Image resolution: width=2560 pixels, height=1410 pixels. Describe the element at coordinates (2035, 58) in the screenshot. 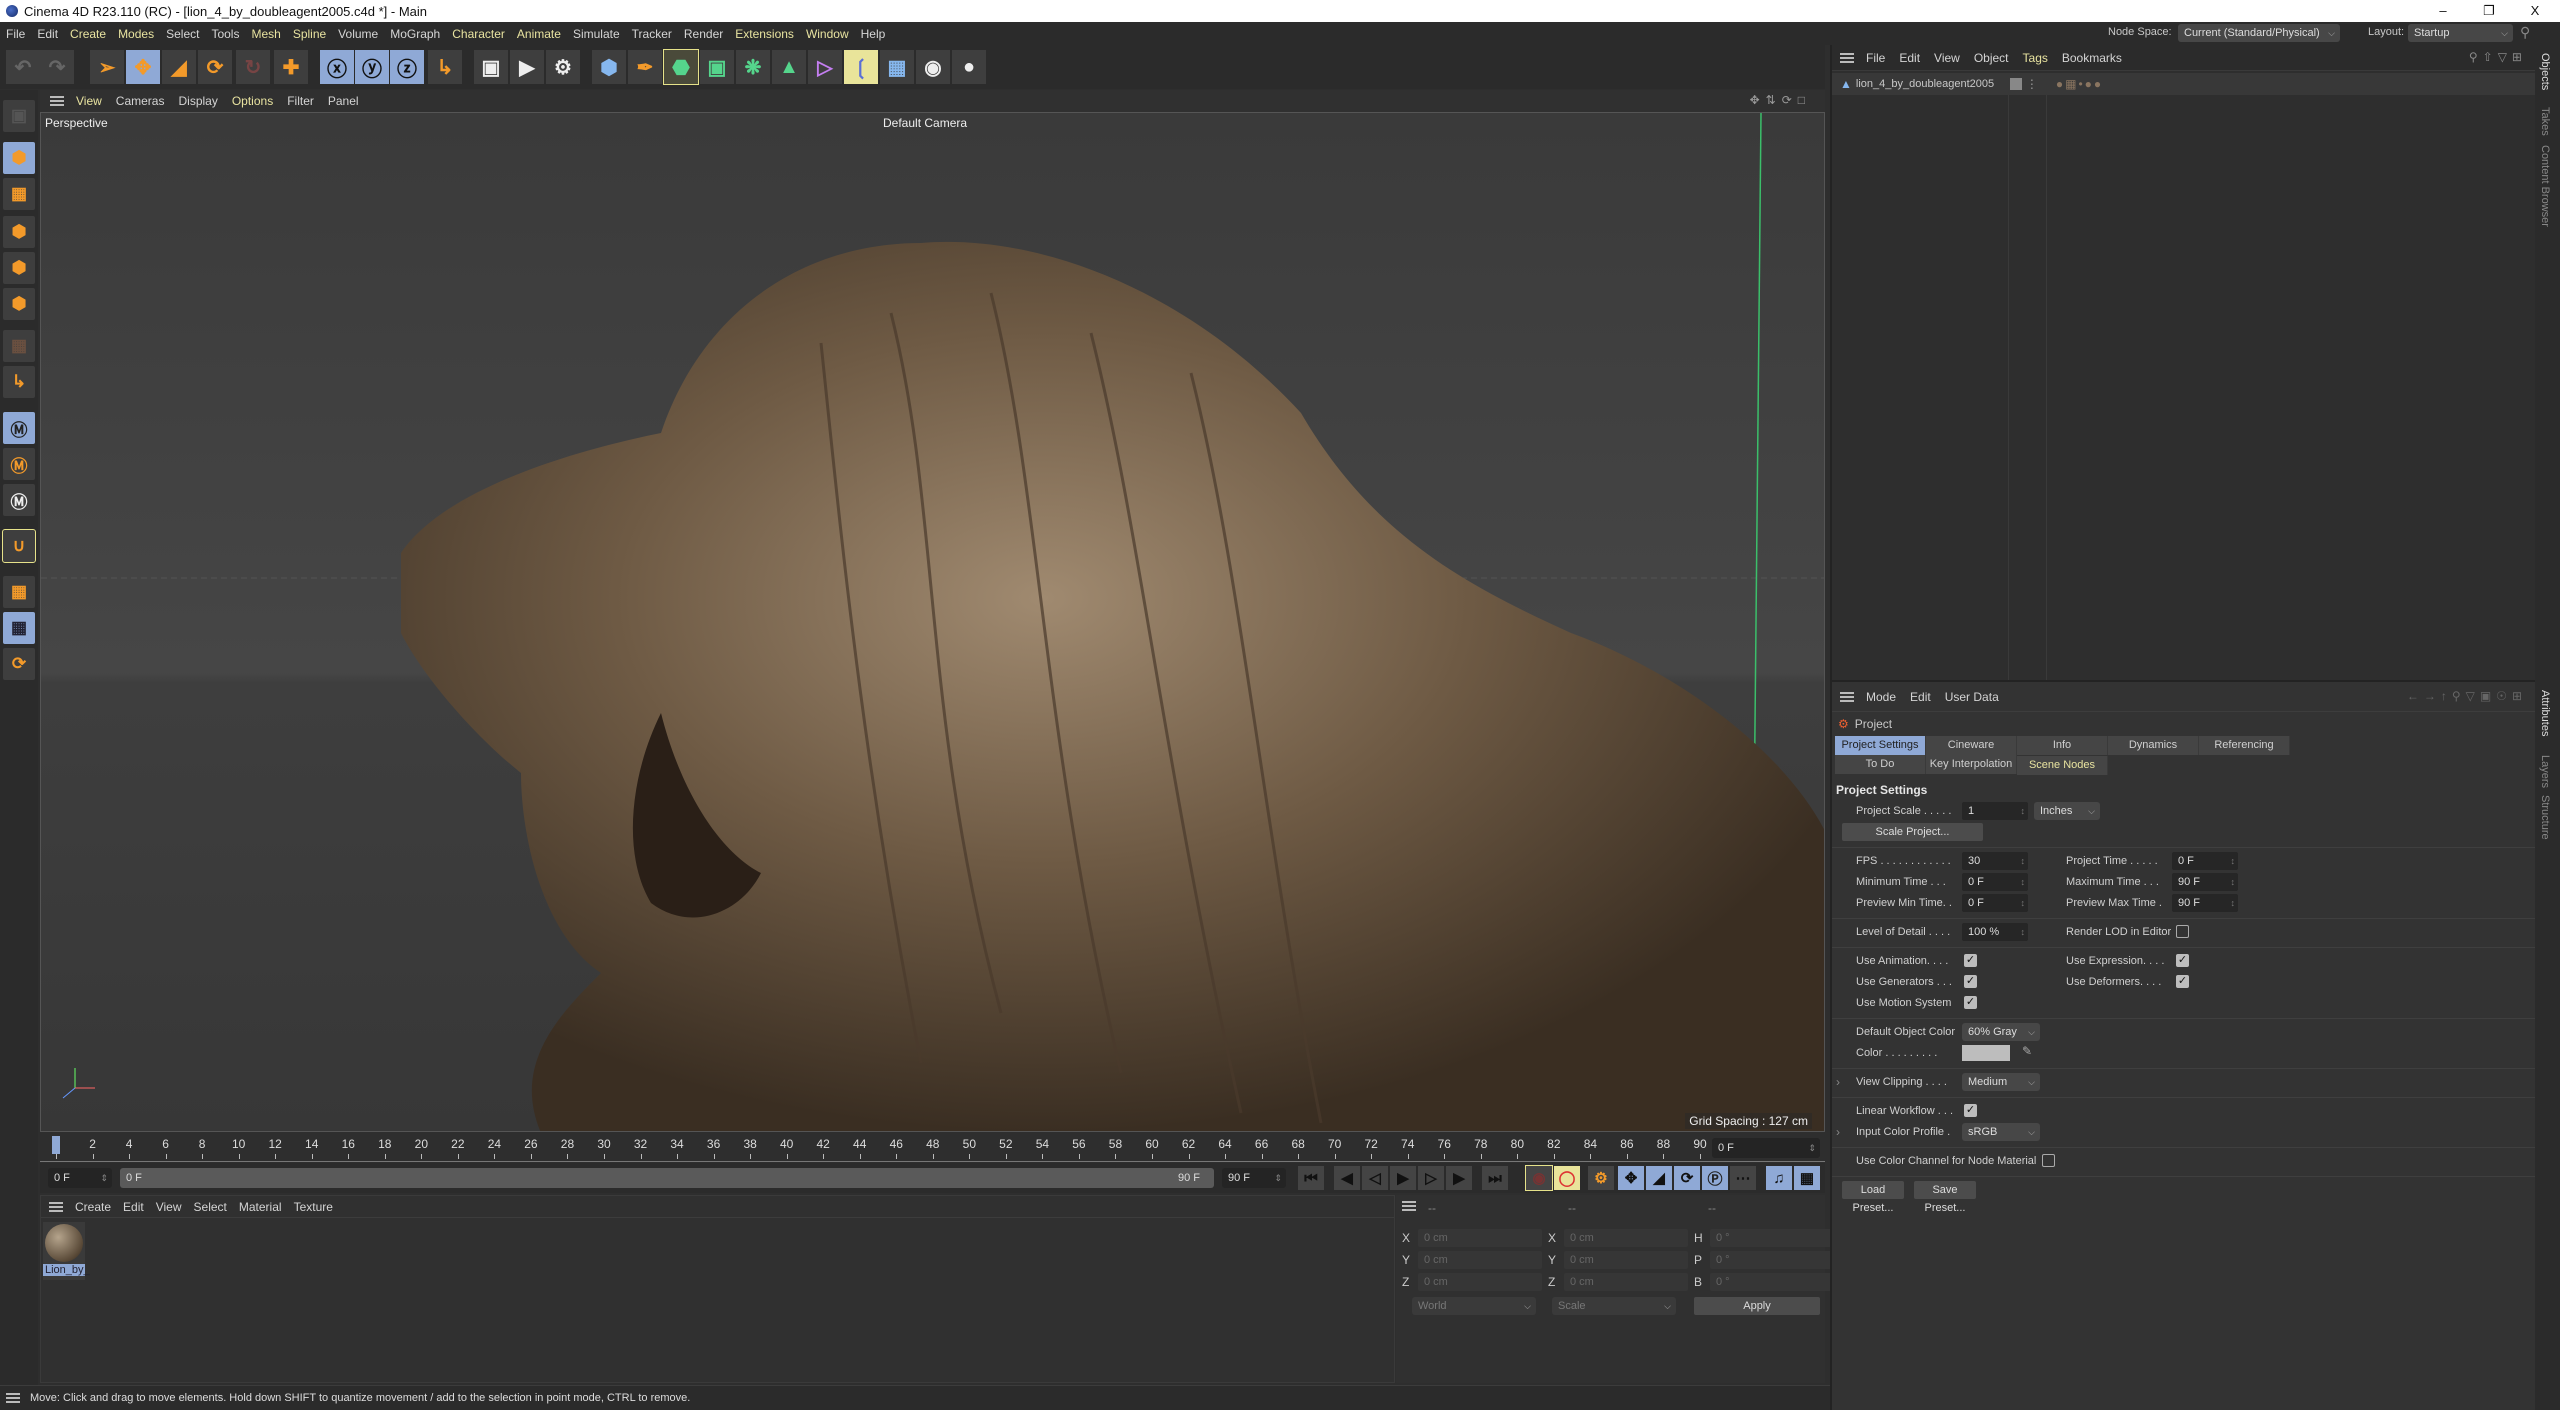

I see `object-menu-tags: Tags` at that location.